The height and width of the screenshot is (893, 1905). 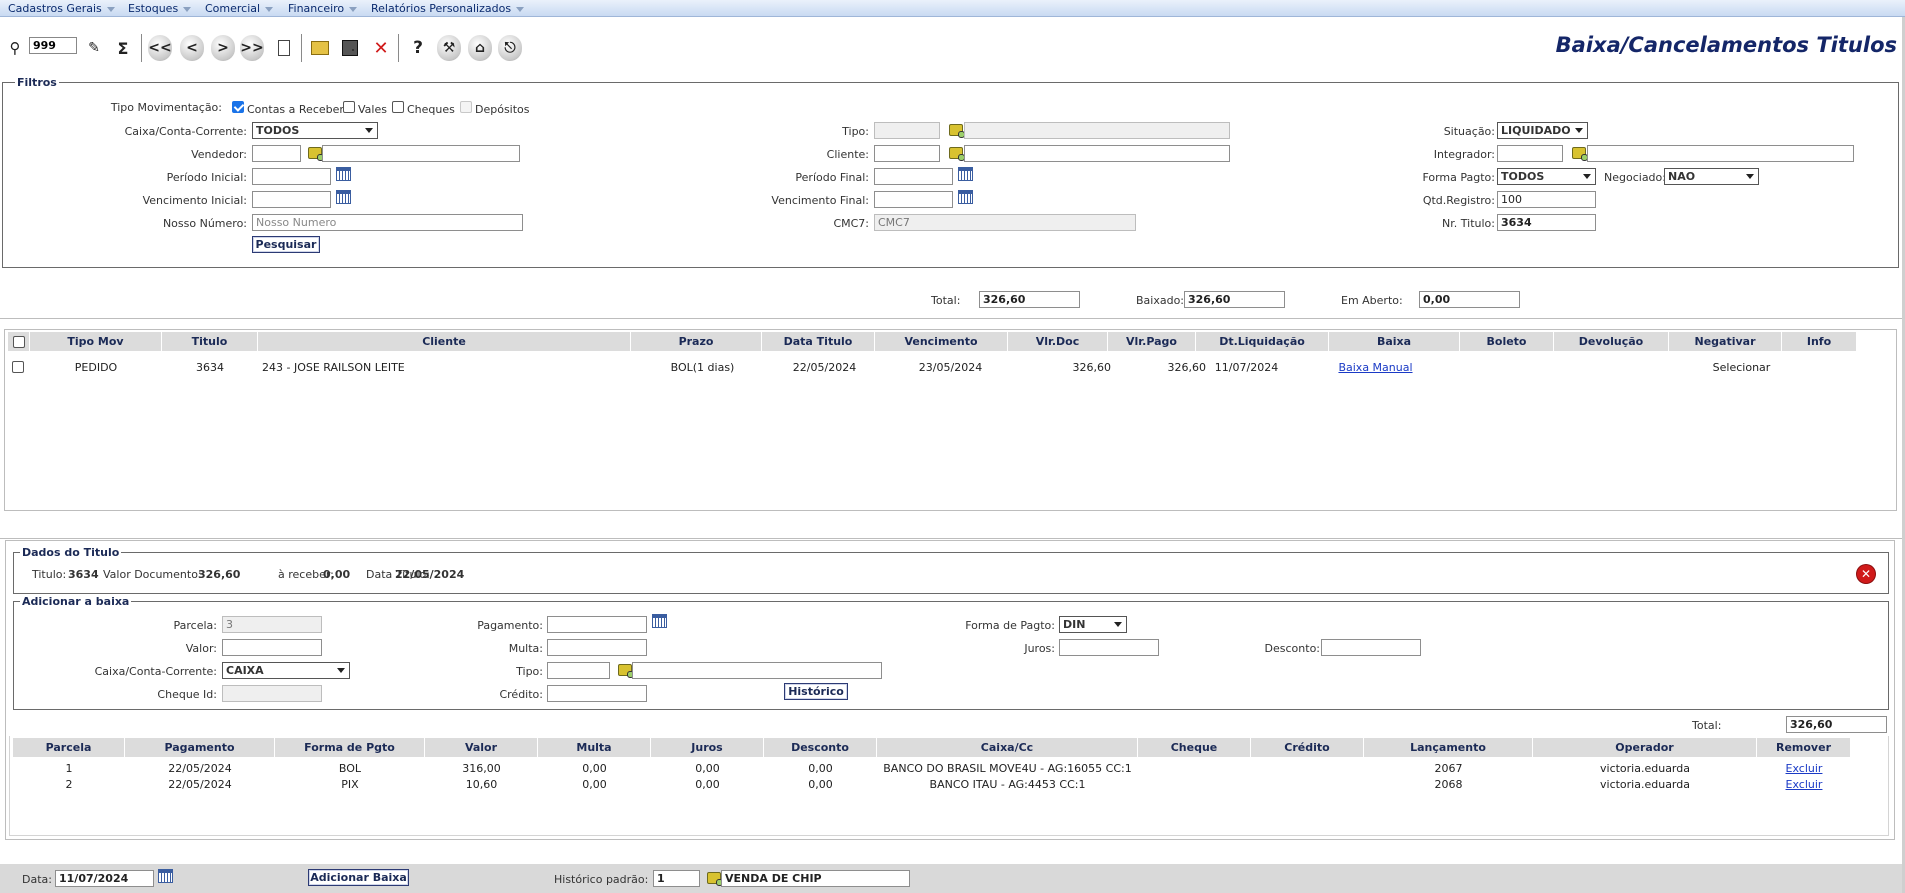 What do you see at coordinates (272, 647) in the screenshot?
I see `valor-input` at bounding box center [272, 647].